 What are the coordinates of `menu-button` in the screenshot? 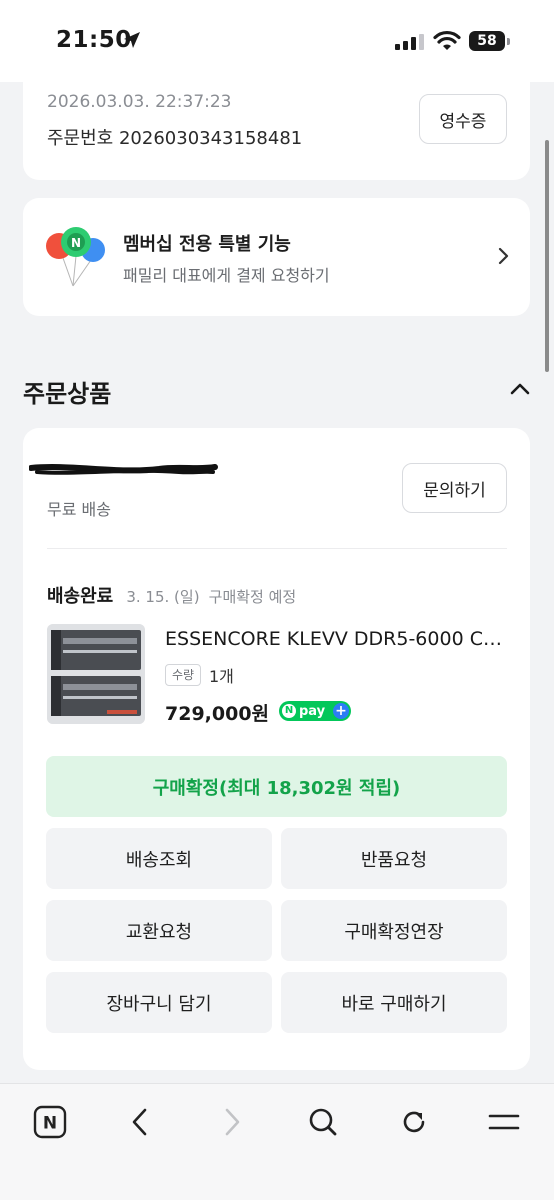 It's located at (504, 1122).